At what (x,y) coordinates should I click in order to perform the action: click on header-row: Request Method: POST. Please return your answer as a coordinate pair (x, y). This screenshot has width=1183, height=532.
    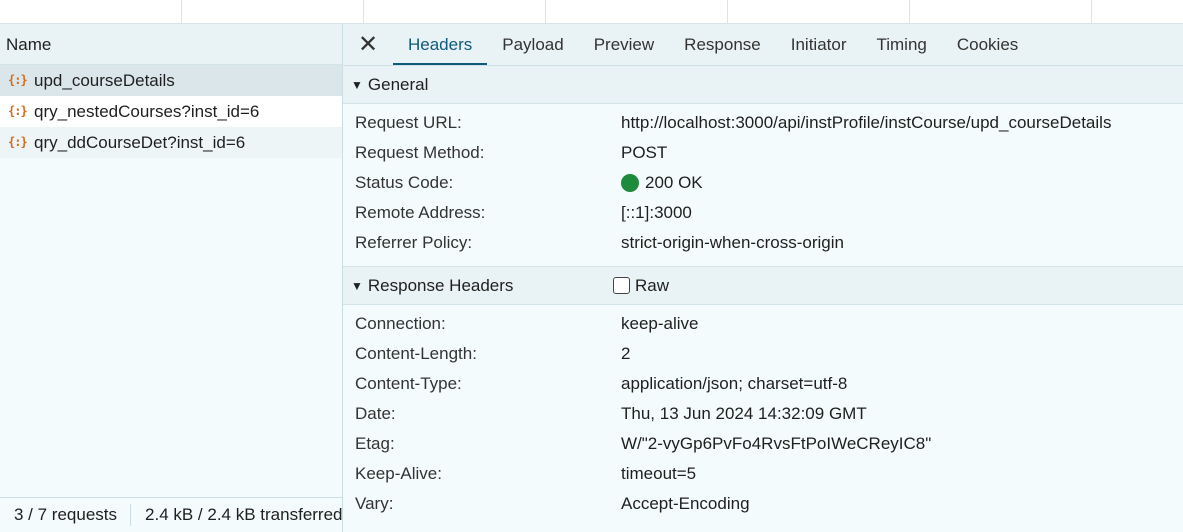
    Looking at the image, I should click on (763, 153).